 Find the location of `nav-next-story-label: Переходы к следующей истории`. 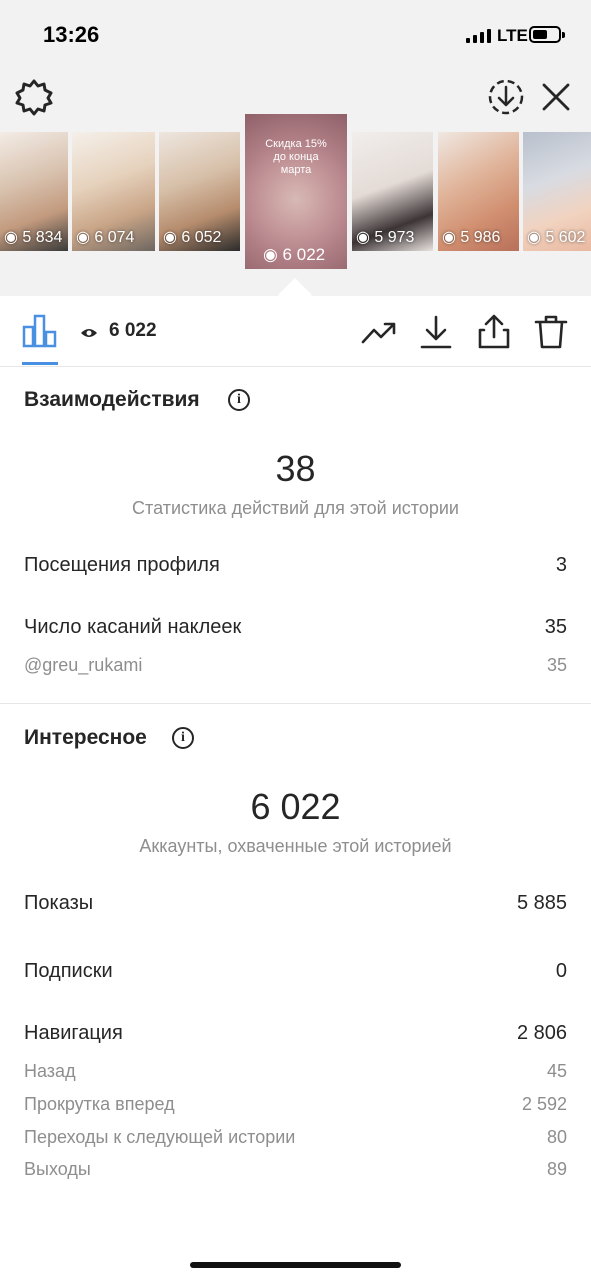

nav-next-story-label: Переходы к следующей истории is located at coordinates (160, 1137).